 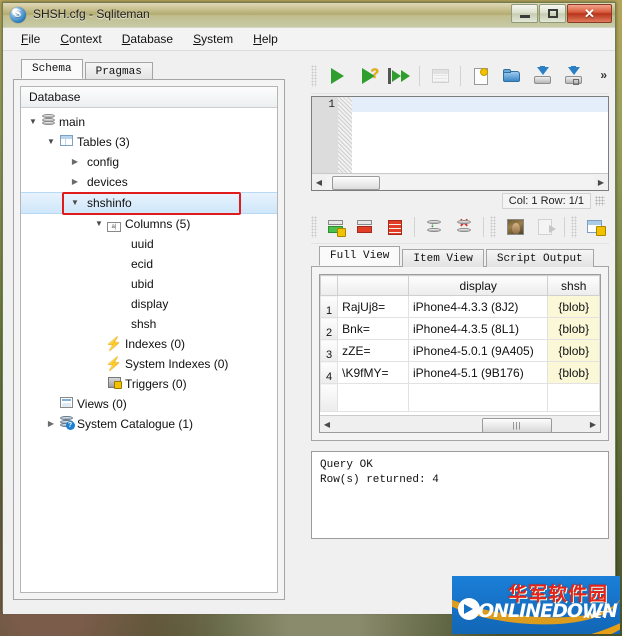 I want to click on save-sql-button, so click(x=543, y=76).